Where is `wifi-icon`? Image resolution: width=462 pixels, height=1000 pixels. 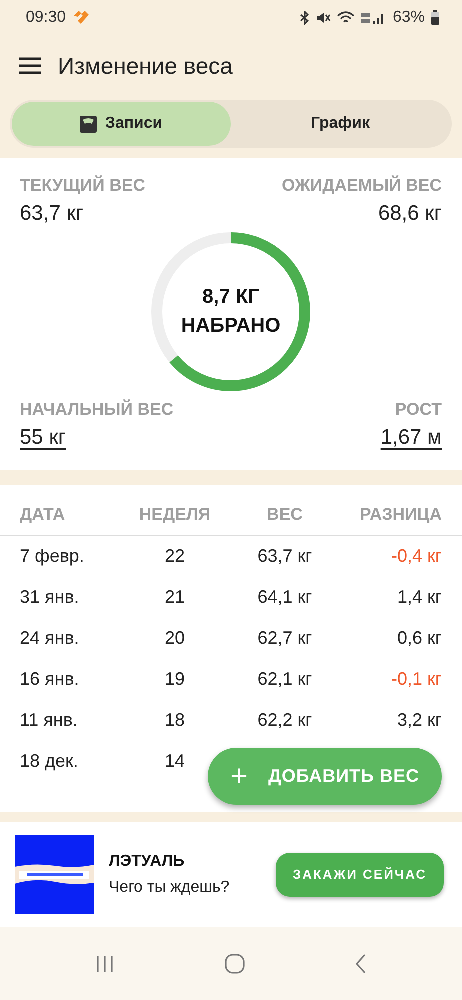
wifi-icon is located at coordinates (345, 17).